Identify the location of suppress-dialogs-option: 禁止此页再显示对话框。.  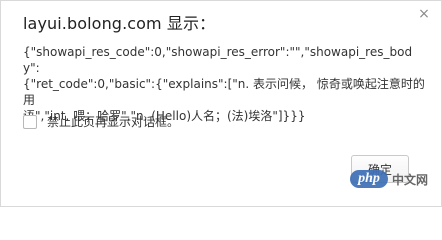
(101, 121).